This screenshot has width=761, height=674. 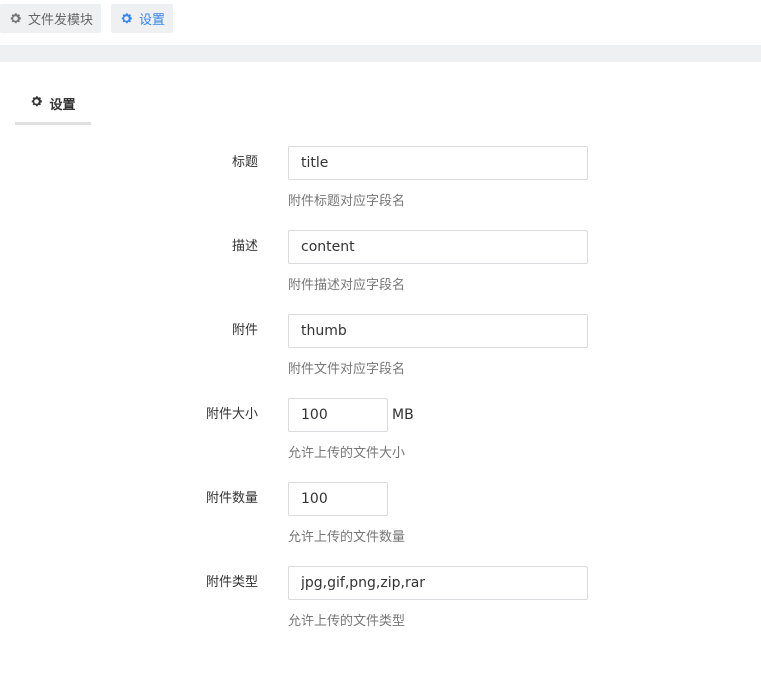 I want to click on type-field-input, so click(x=438, y=583).